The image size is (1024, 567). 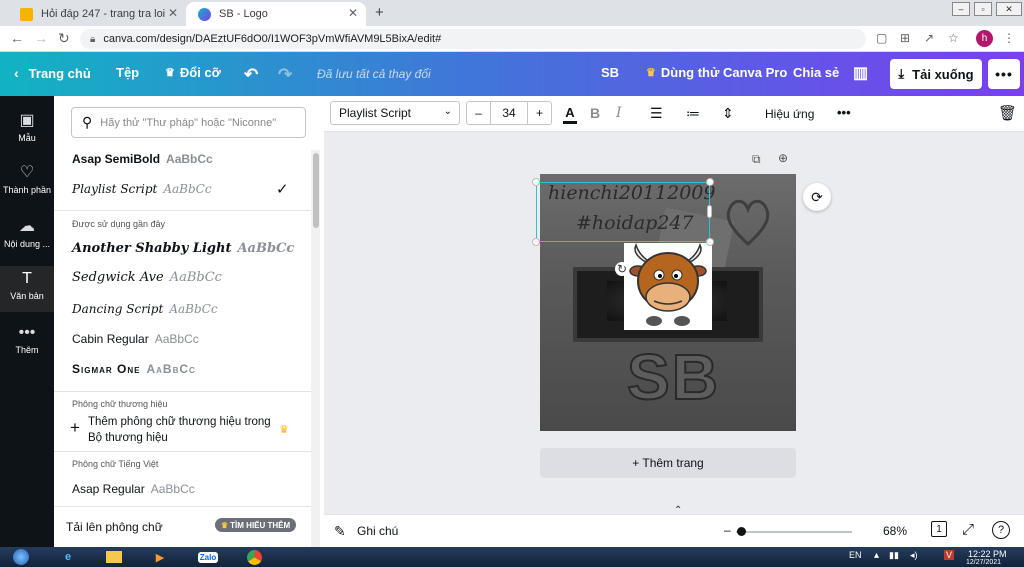 I want to click on profile-avatar: h, so click(x=984, y=38).